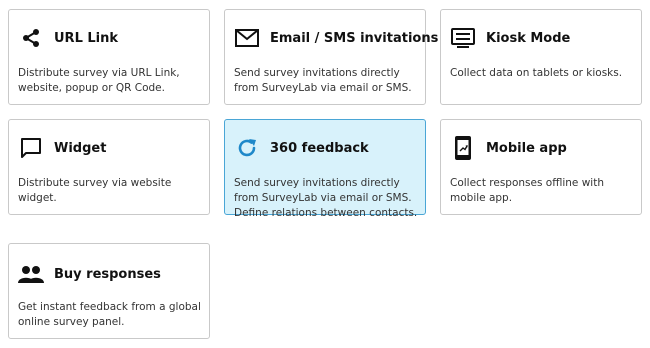  Describe the element at coordinates (463, 38) in the screenshot. I see `kiosk-icon` at that location.